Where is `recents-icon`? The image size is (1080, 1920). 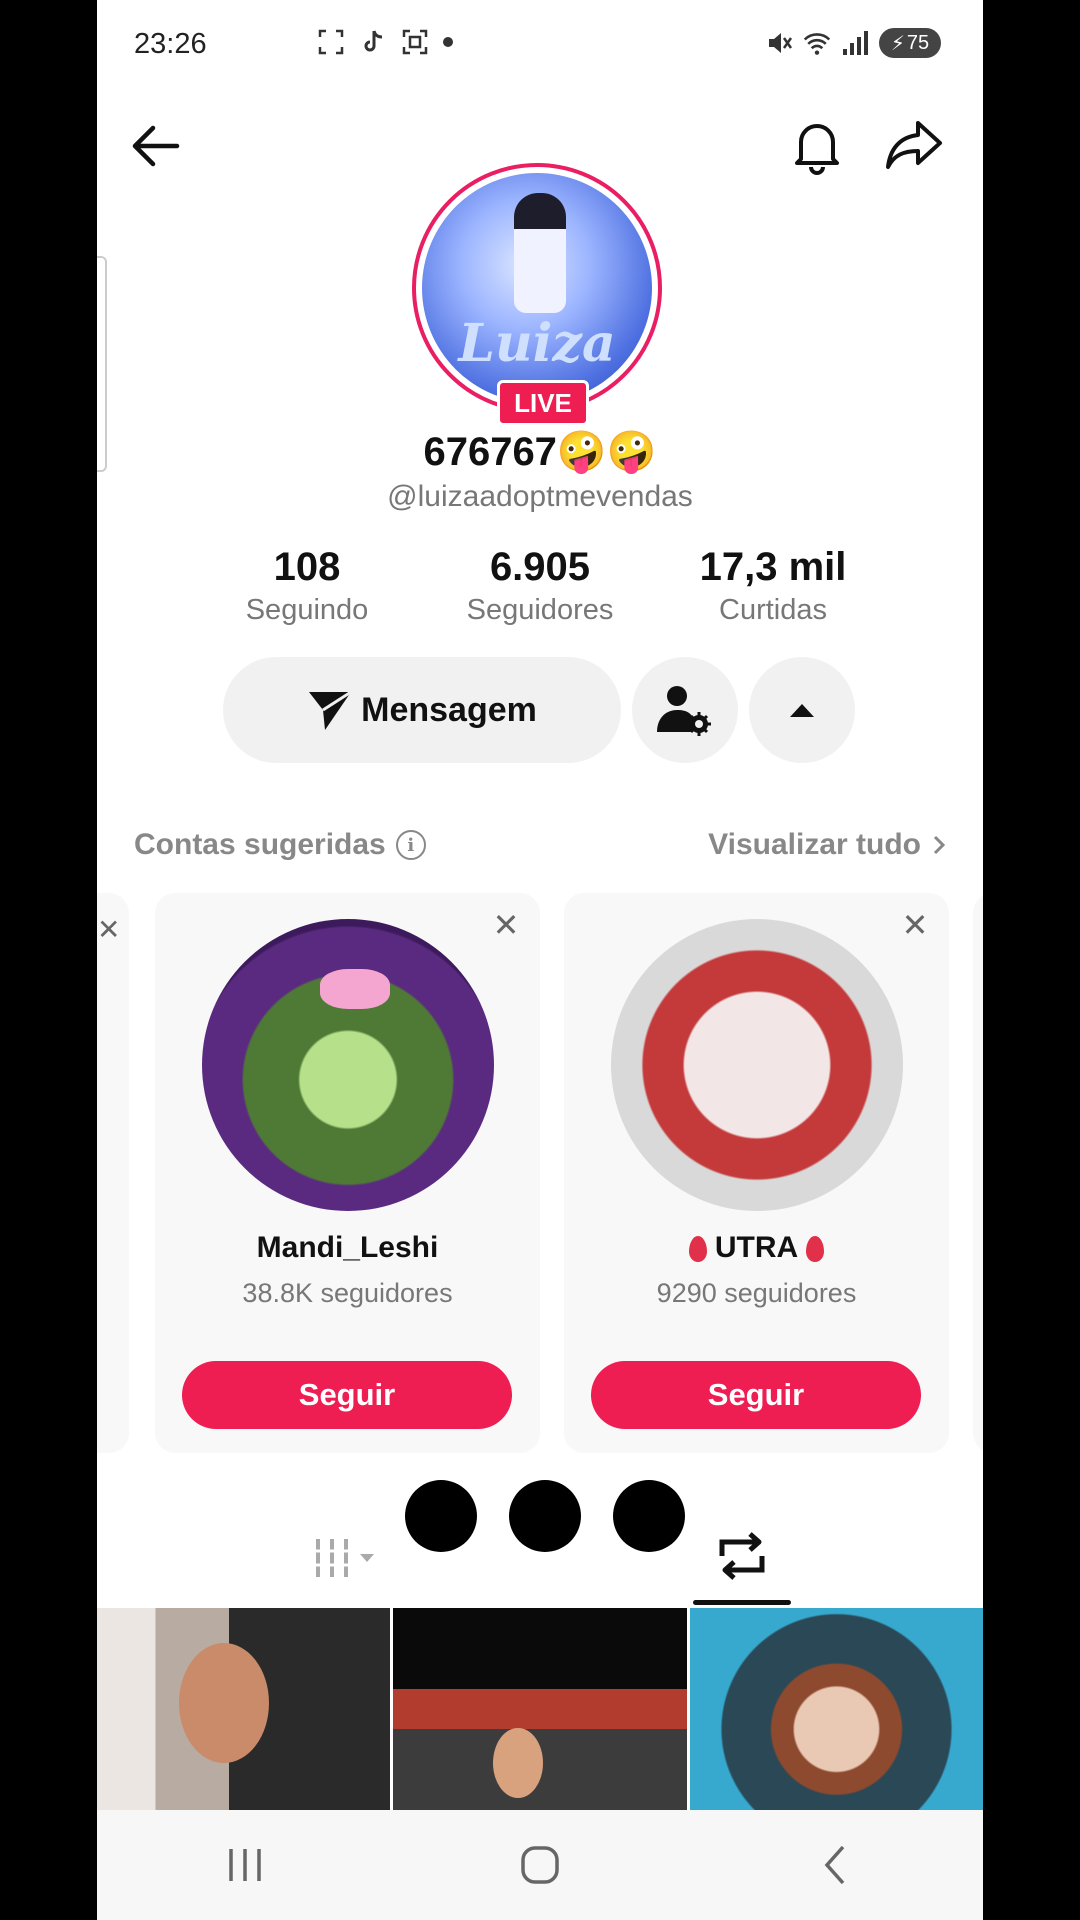 recents-icon is located at coordinates (244, 1865).